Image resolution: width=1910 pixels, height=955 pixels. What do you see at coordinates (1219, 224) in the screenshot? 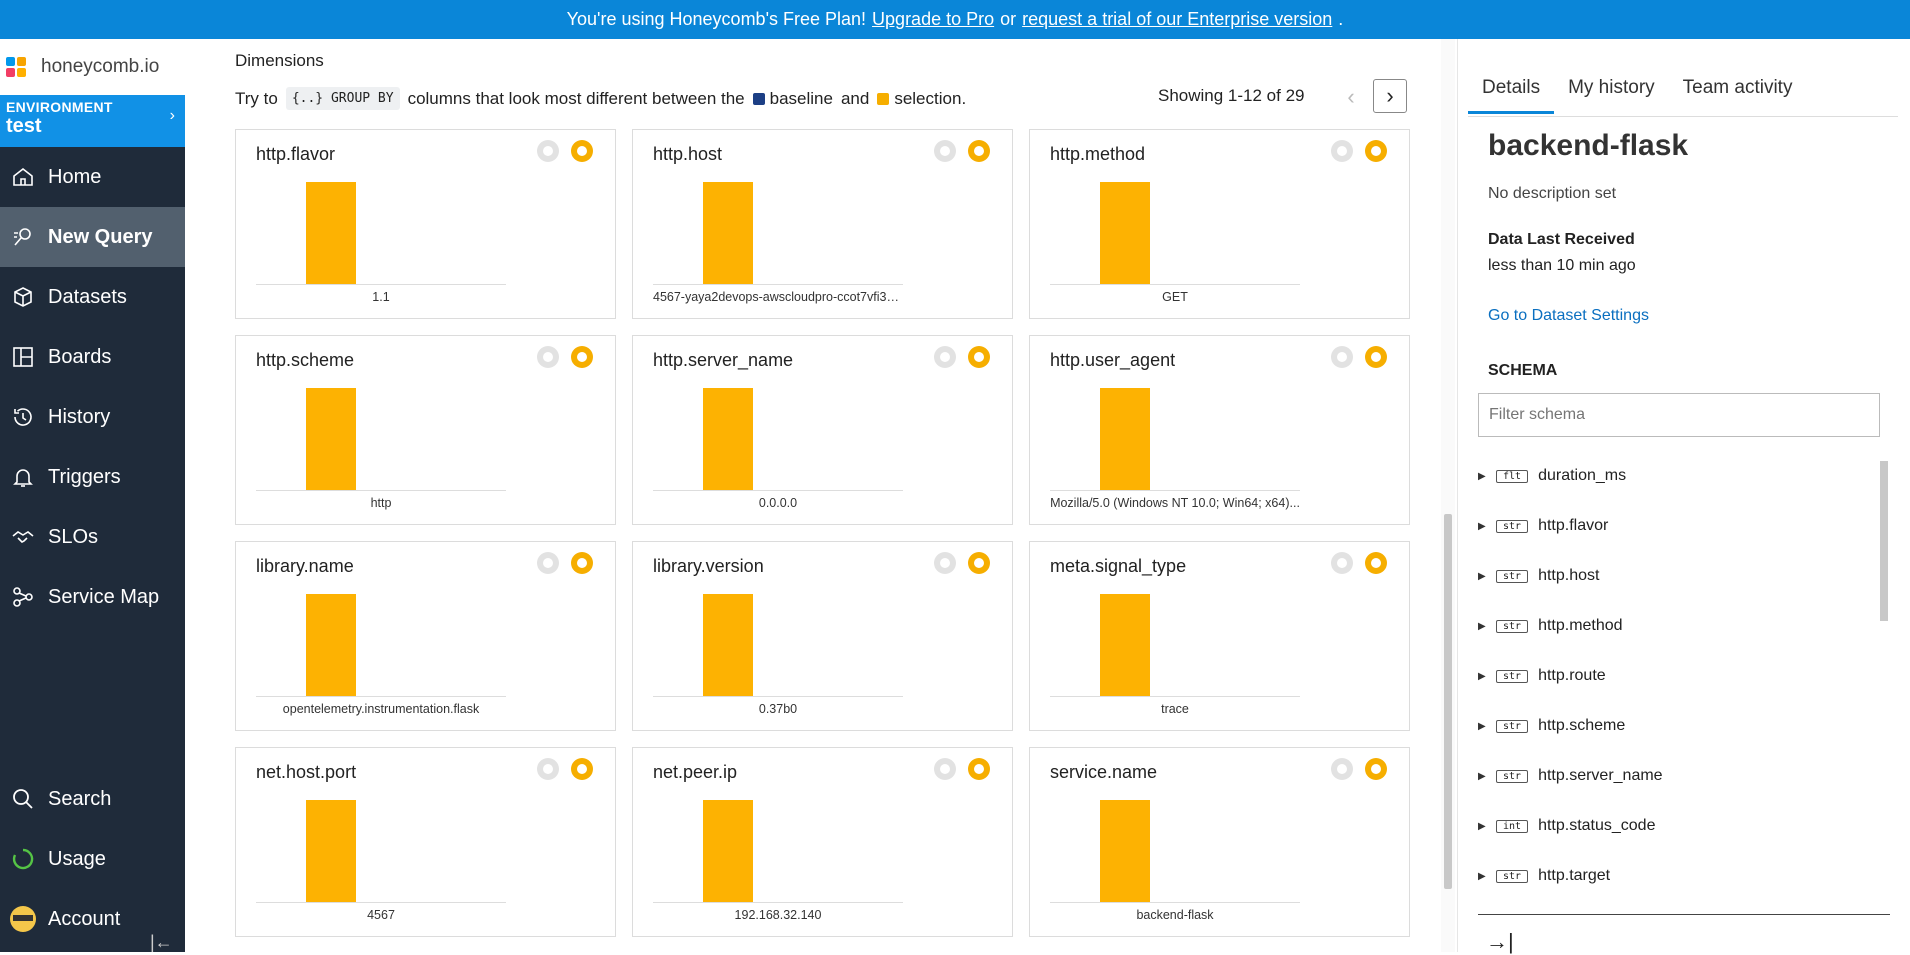
I see `dimension-card: http.method GET` at bounding box center [1219, 224].